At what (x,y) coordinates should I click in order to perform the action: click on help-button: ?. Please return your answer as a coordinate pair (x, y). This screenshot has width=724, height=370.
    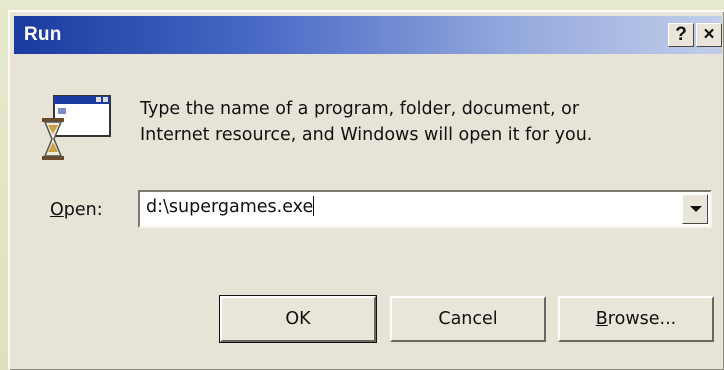
    Looking at the image, I should click on (681, 35).